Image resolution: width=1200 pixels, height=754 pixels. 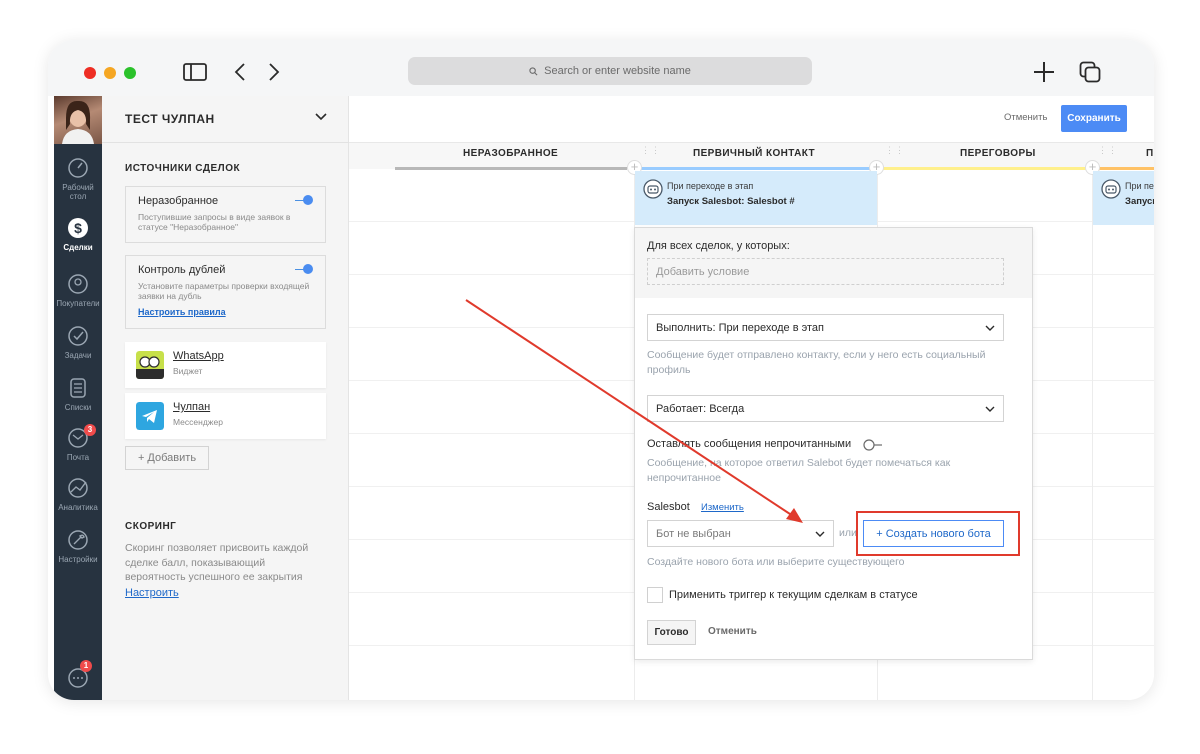 I want to click on address-bar: Search or enter website name, so click(x=610, y=71).